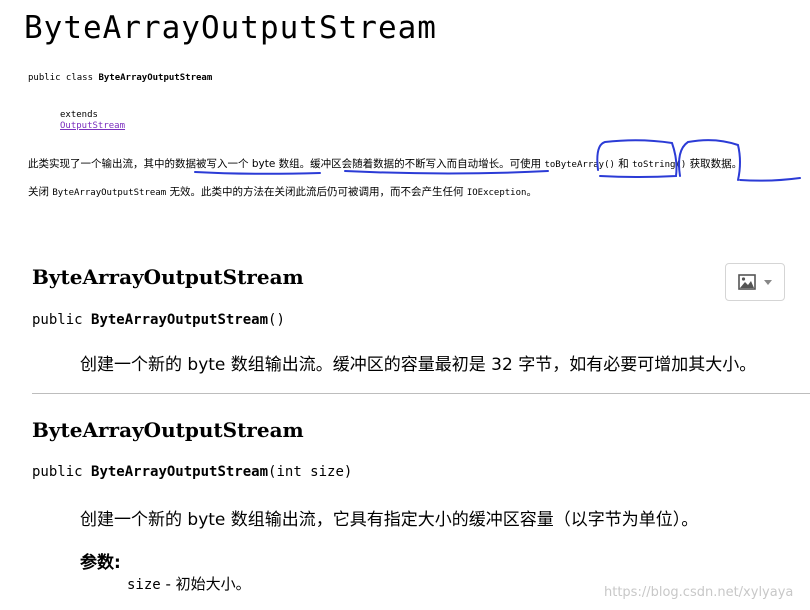  I want to click on constructor-signature: public ByteArrayOutputStream(), so click(158, 320).